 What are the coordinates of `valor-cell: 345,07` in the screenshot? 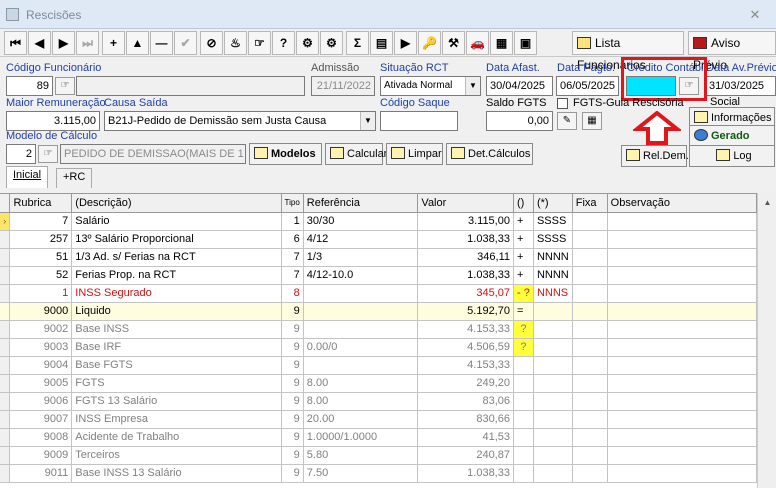 It's located at (465, 293).